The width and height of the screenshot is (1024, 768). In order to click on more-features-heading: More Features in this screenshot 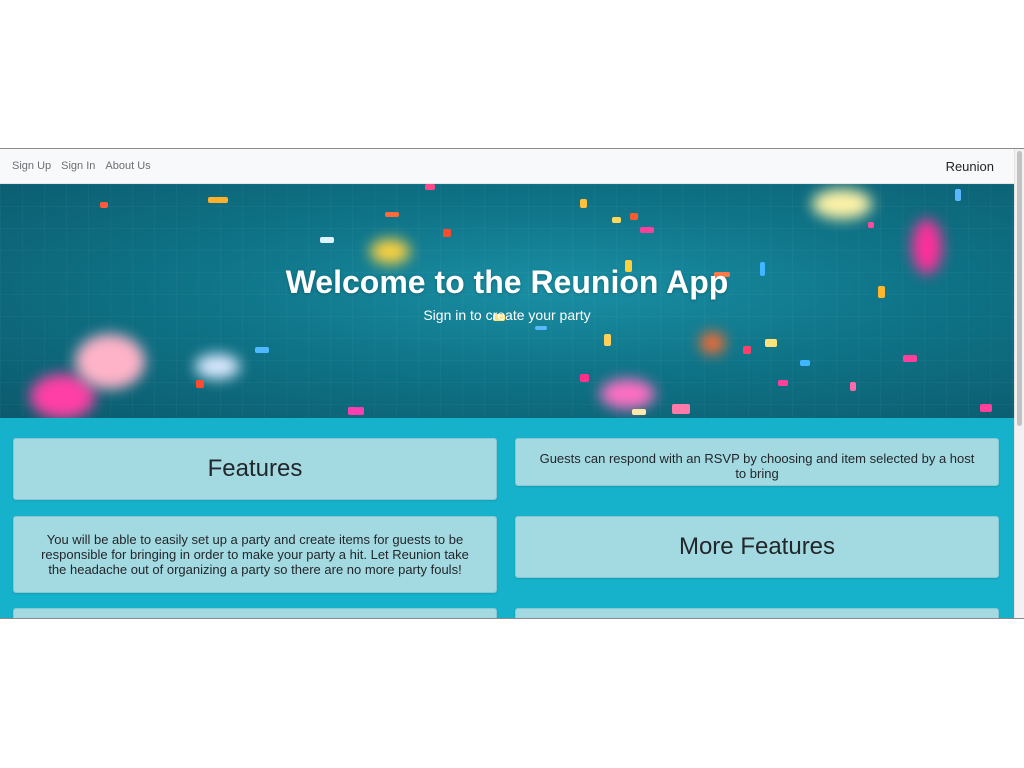, I will do `click(757, 546)`.